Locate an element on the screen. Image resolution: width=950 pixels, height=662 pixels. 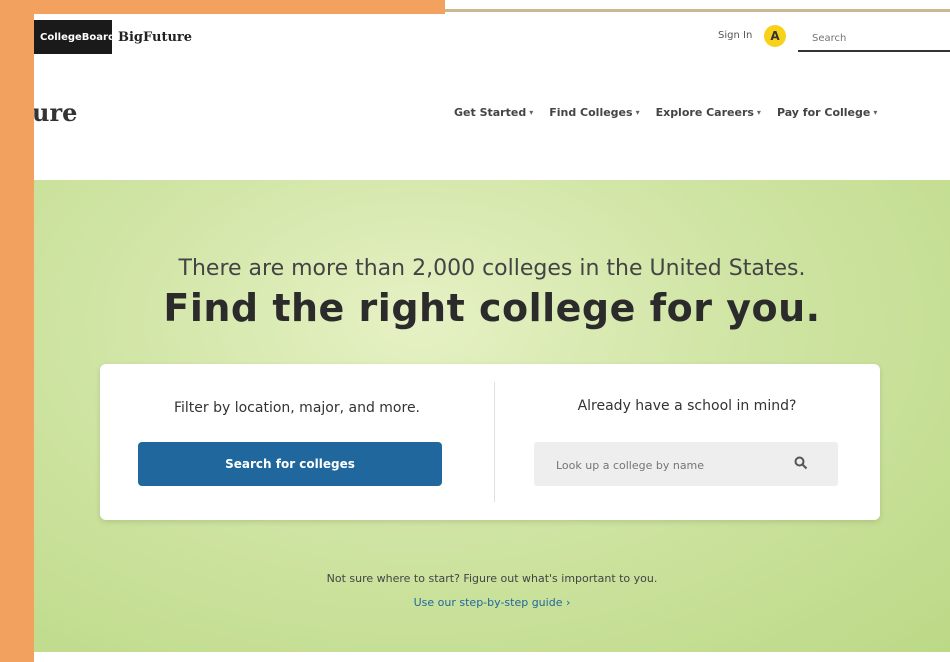
nav-item-label: Find Colleges is located at coordinates (591, 112).